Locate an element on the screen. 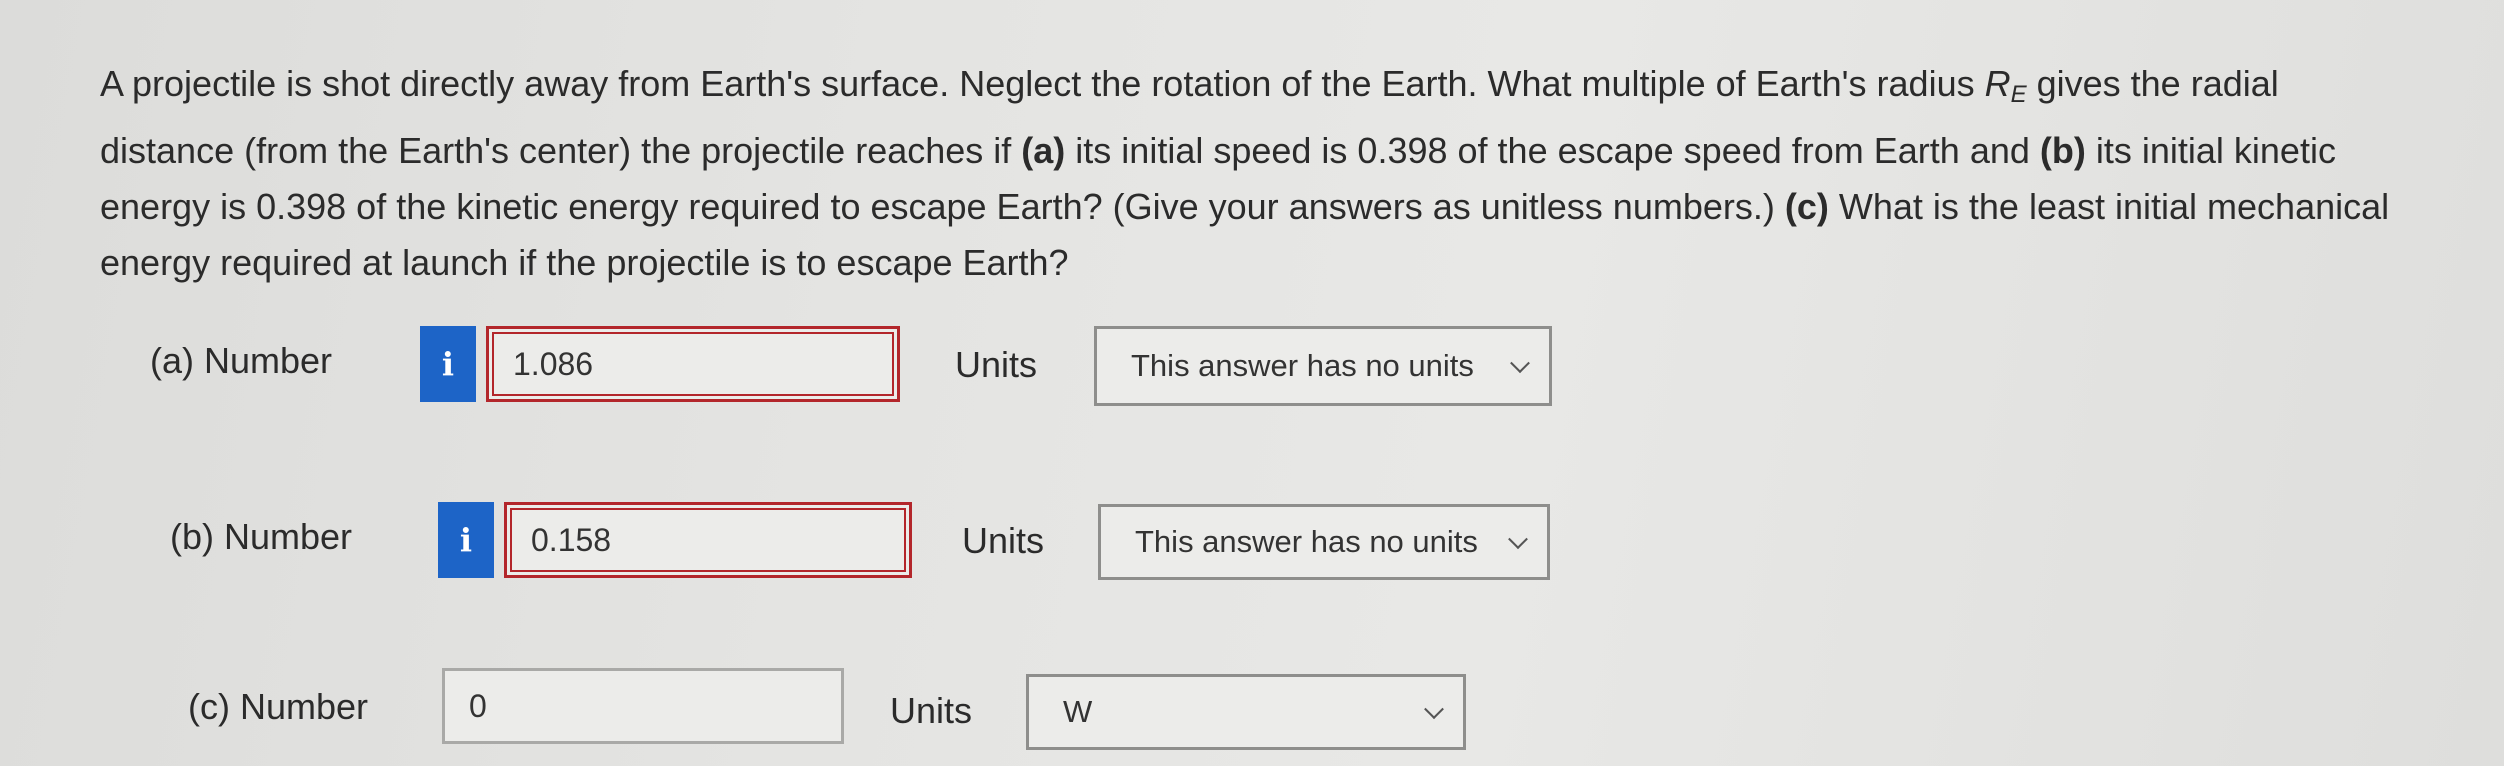 This screenshot has width=2504, height=766. answer-input-a: 1.086 is located at coordinates (693, 364).